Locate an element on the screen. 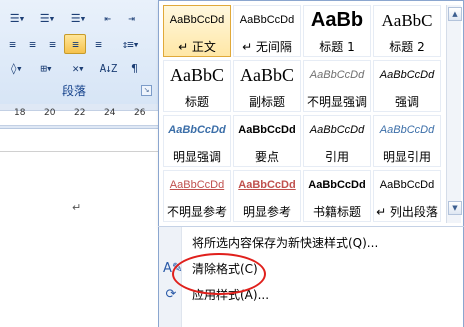 The width and height of the screenshot is (464, 327). shading-button: ◊▾ is located at coordinates (16, 68).